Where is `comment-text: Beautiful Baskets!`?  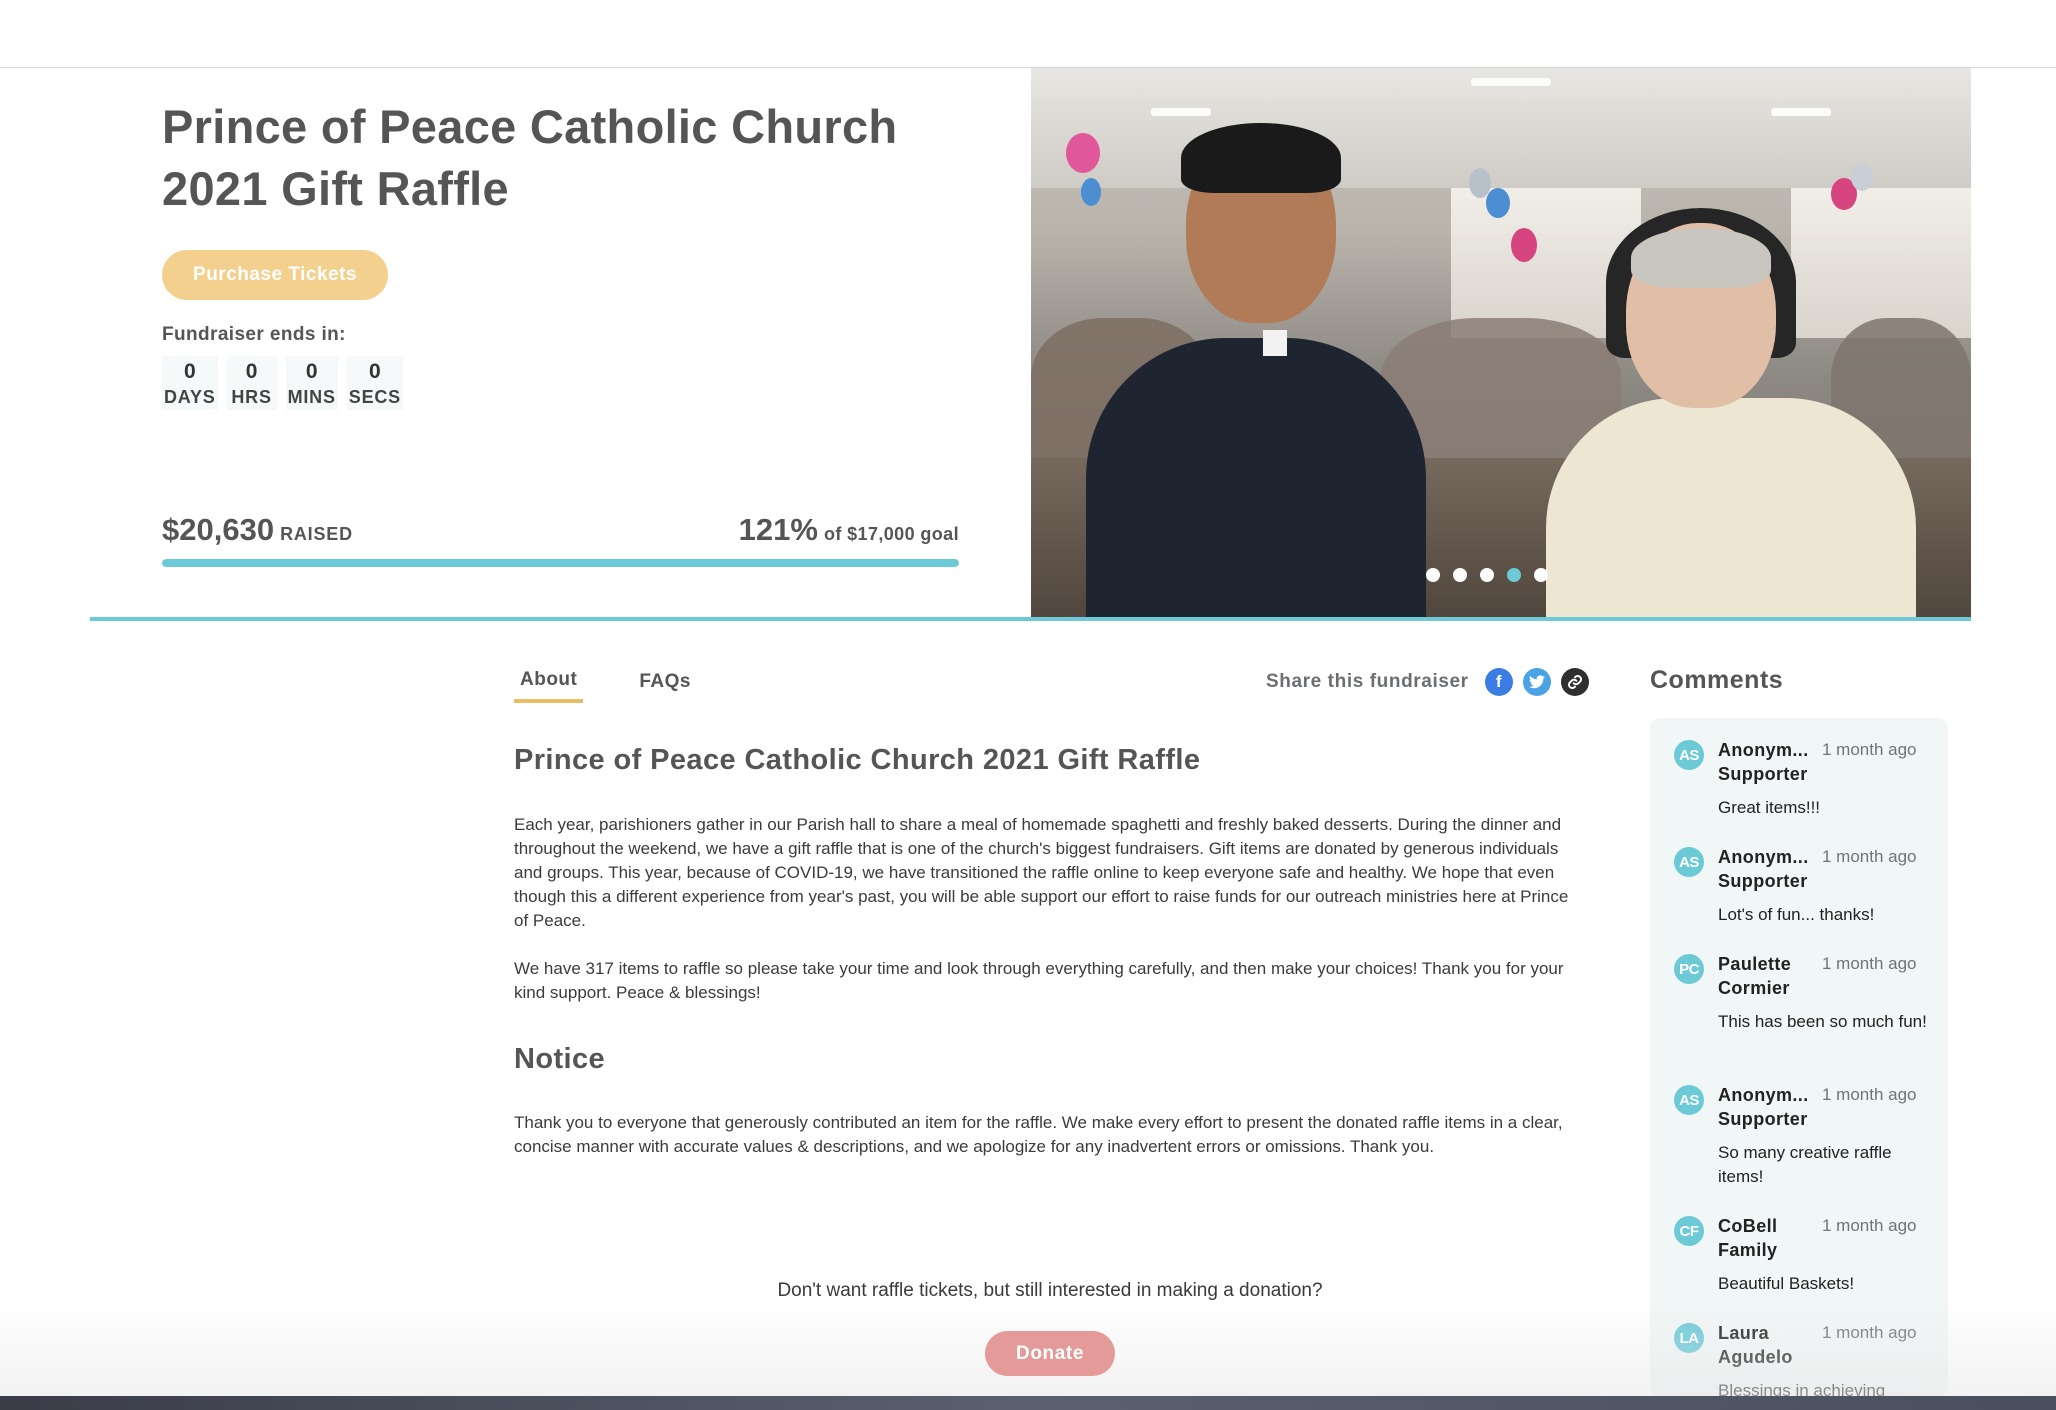
comment-text: Beautiful Baskets! is located at coordinates (1786, 1283).